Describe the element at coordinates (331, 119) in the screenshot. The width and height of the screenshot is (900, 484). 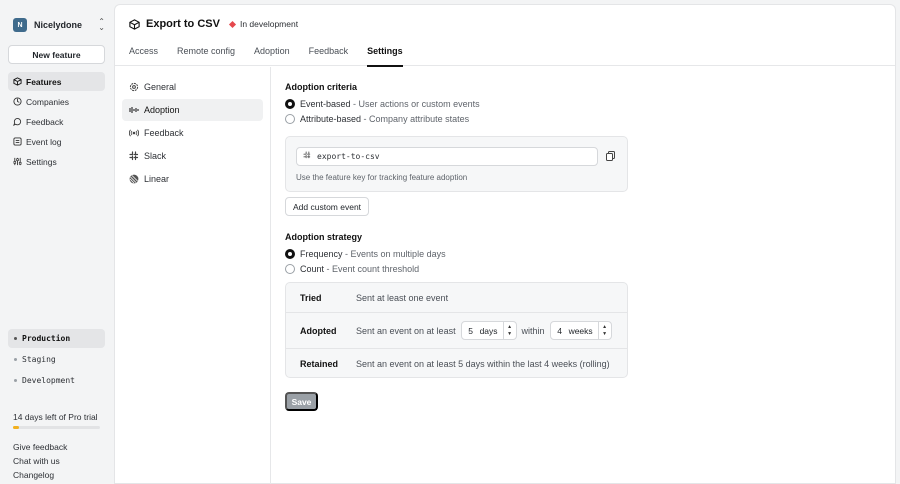
I see `option-name: Attribute-based` at that location.